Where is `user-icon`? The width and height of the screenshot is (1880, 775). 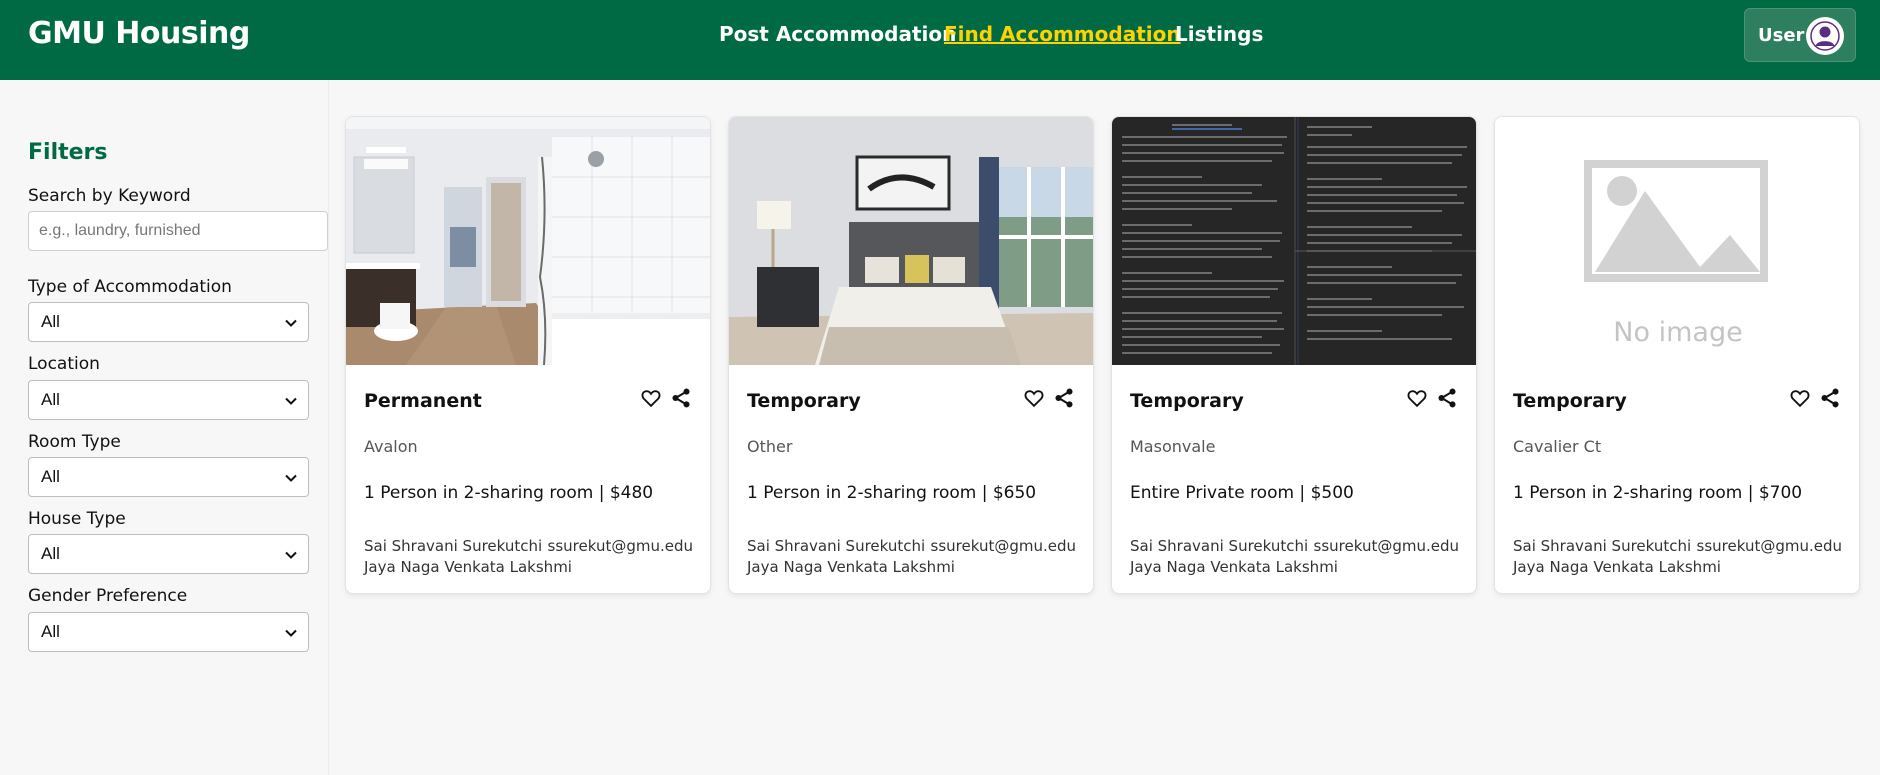 user-icon is located at coordinates (1825, 36).